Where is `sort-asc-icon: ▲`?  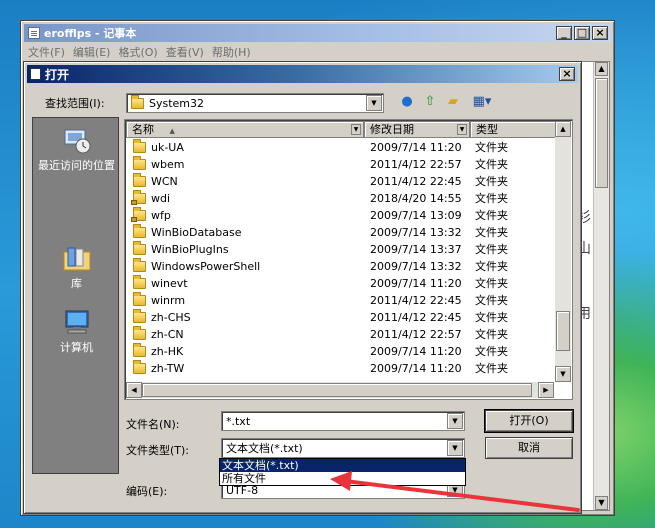 sort-asc-icon: ▲ is located at coordinates (172, 131).